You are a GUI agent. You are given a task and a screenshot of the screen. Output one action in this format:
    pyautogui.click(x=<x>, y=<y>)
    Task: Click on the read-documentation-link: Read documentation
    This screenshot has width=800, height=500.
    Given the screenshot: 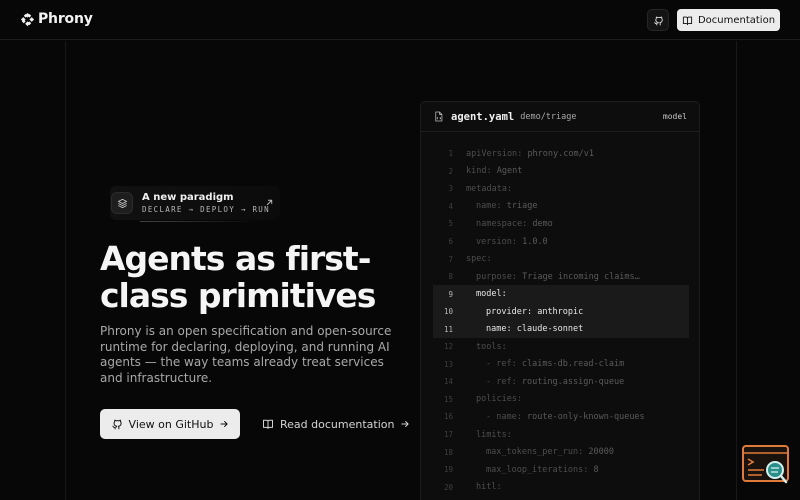 What is the action you would take?
    pyautogui.click(x=336, y=424)
    